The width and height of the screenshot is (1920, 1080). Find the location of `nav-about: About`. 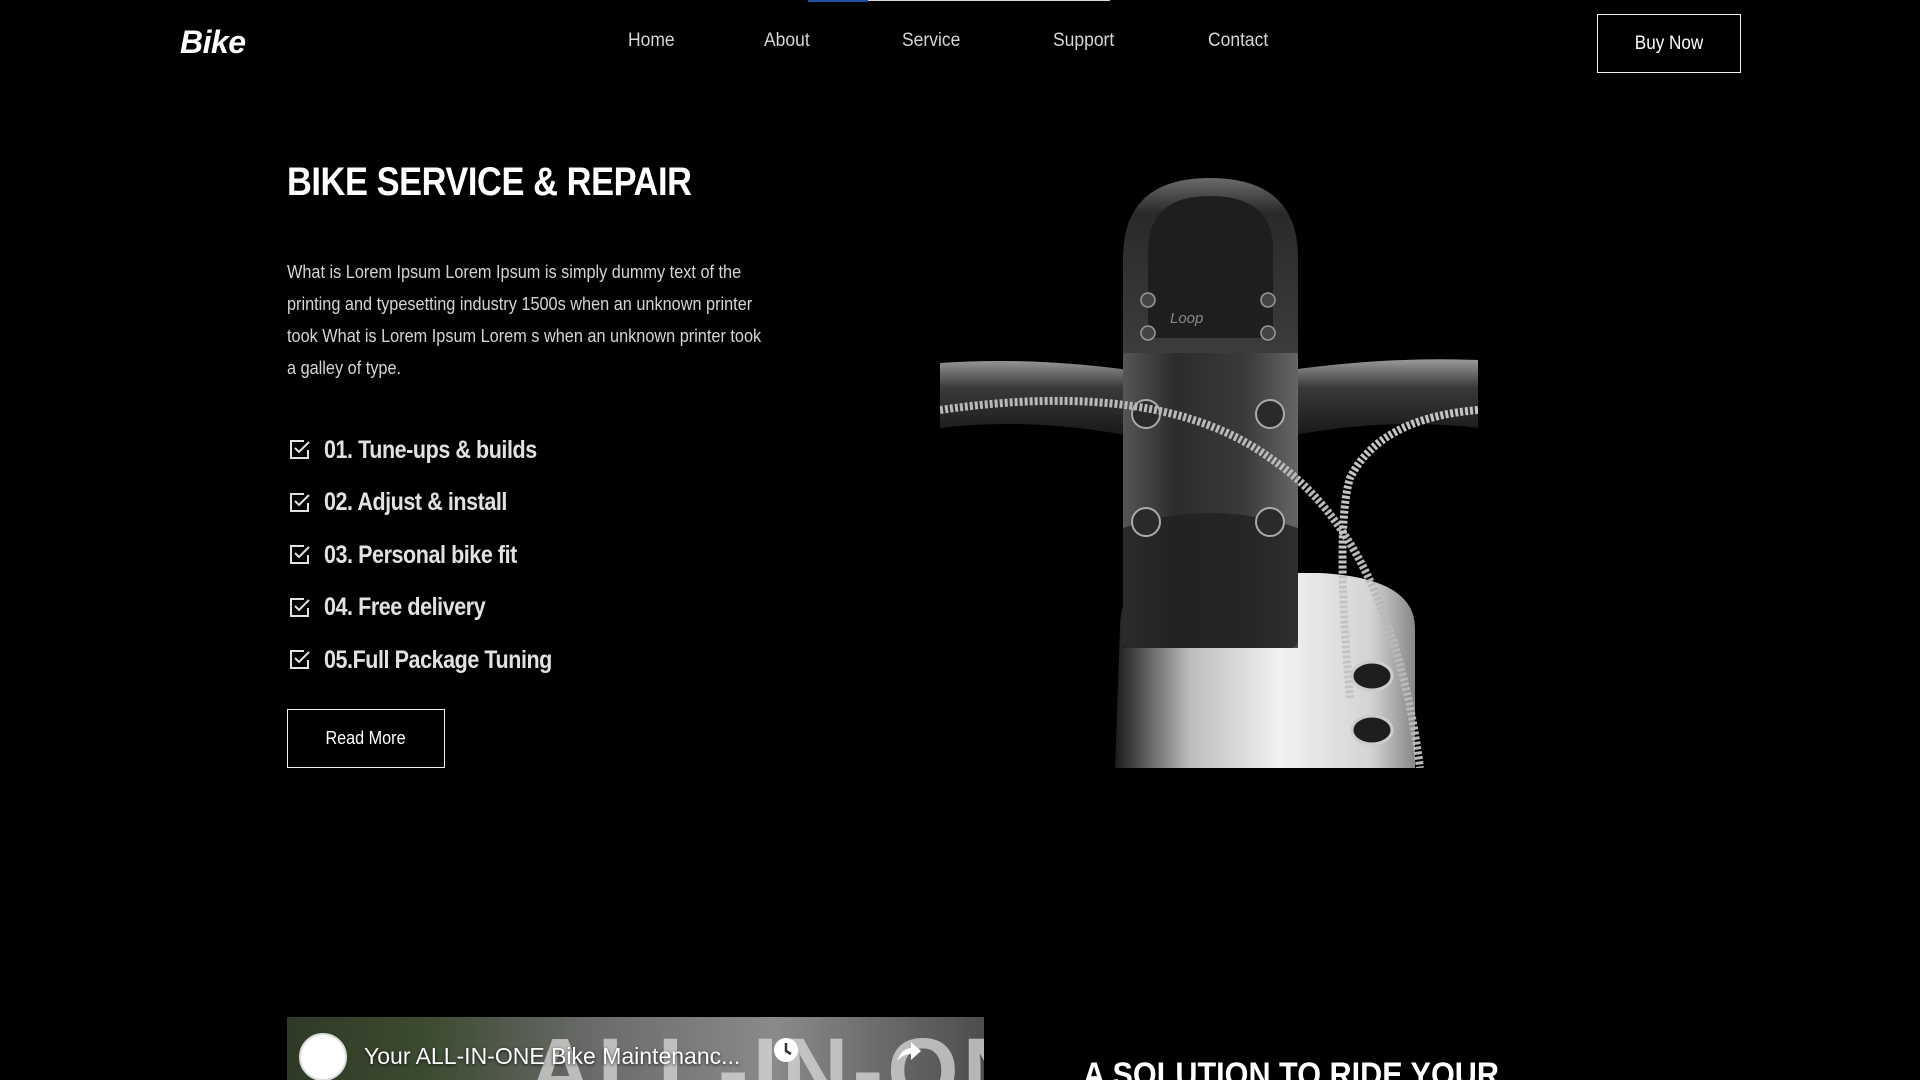

nav-about: About is located at coordinates (787, 41).